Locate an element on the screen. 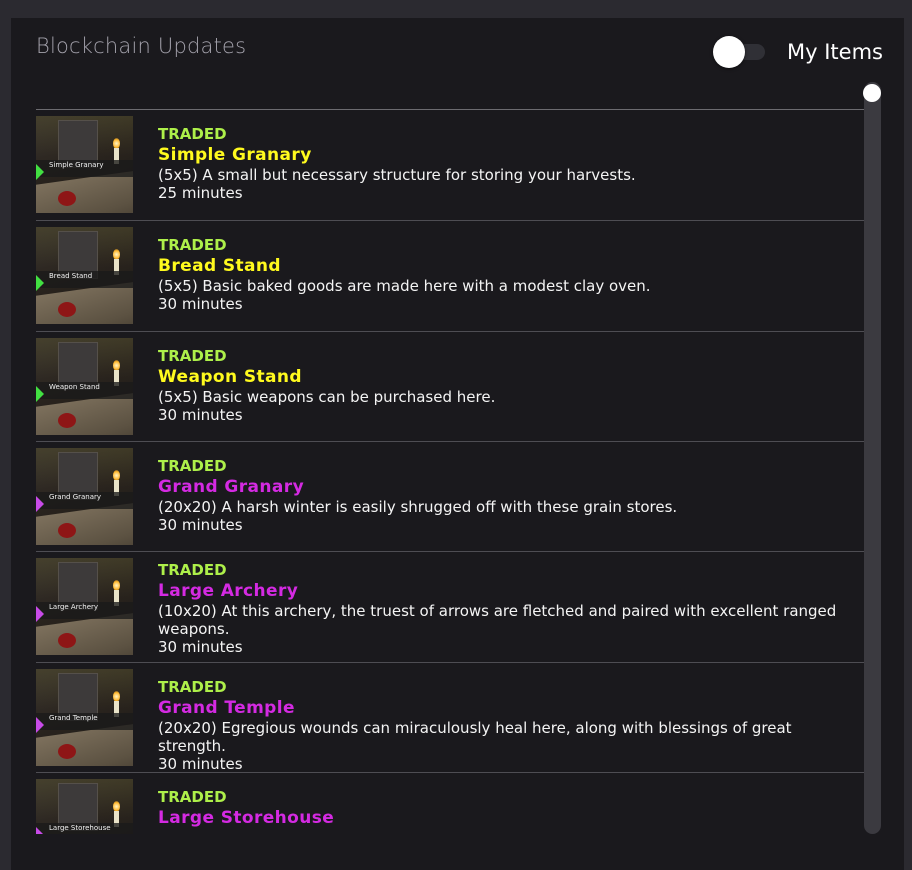 This screenshot has height=870, width=912. list-scrollbar is located at coordinates (872, 458).